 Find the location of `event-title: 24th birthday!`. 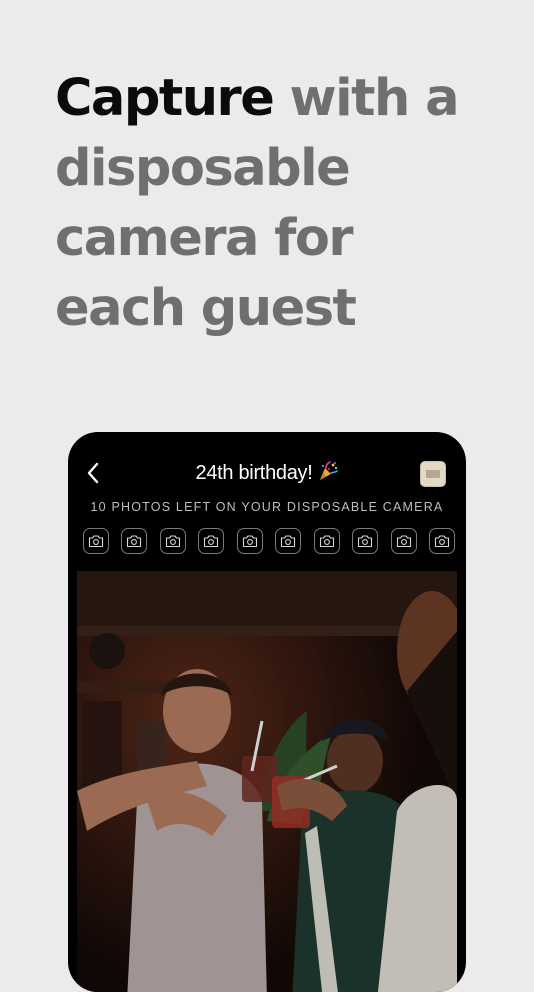

event-title: 24th birthday! is located at coordinates (254, 473).